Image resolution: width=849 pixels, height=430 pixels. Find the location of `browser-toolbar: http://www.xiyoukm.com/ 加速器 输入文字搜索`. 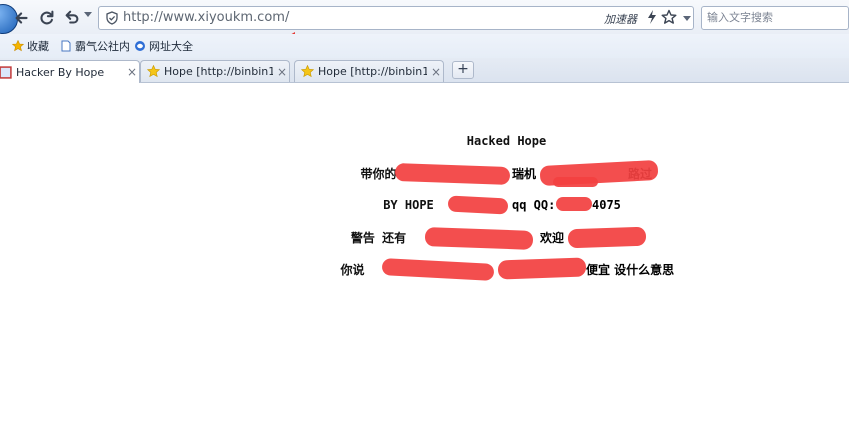

browser-toolbar: http://www.xiyoukm.com/ 加速器 输入文字搜索 is located at coordinates (424, 17).